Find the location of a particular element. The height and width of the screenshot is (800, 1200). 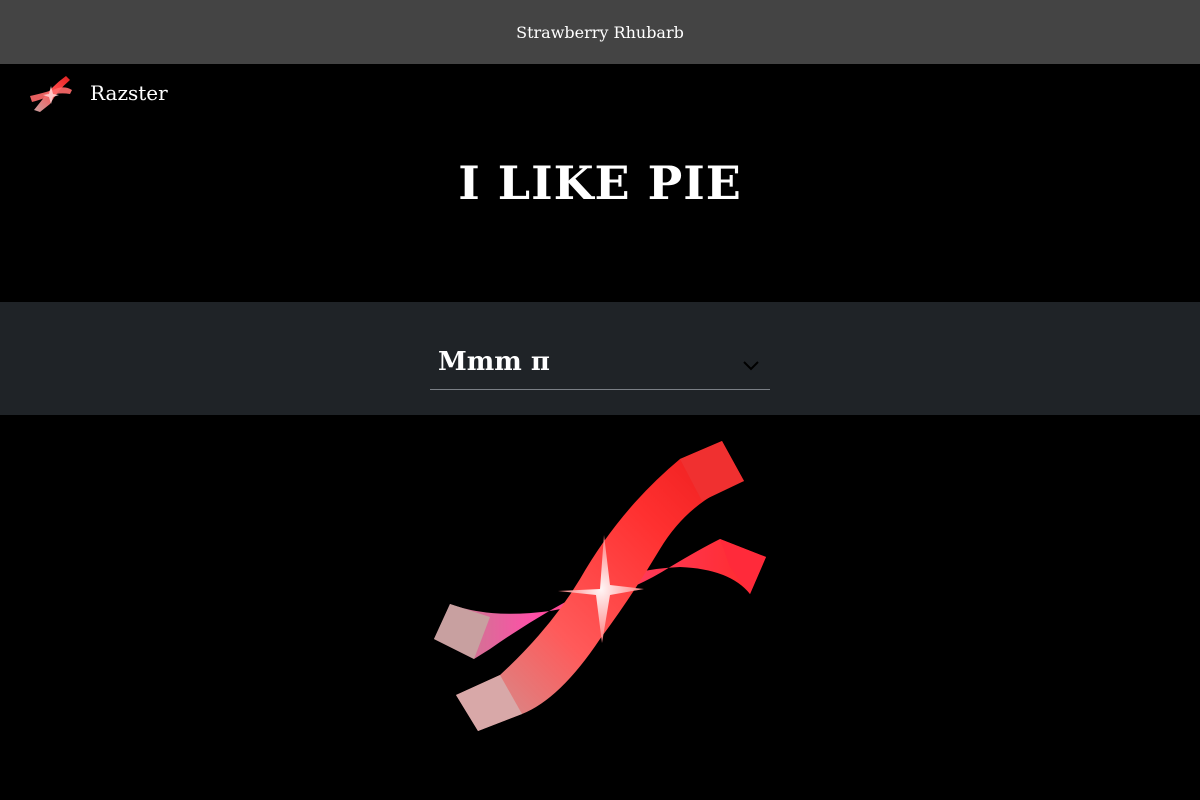

selector-section: Mmm π is located at coordinates (600, 358).